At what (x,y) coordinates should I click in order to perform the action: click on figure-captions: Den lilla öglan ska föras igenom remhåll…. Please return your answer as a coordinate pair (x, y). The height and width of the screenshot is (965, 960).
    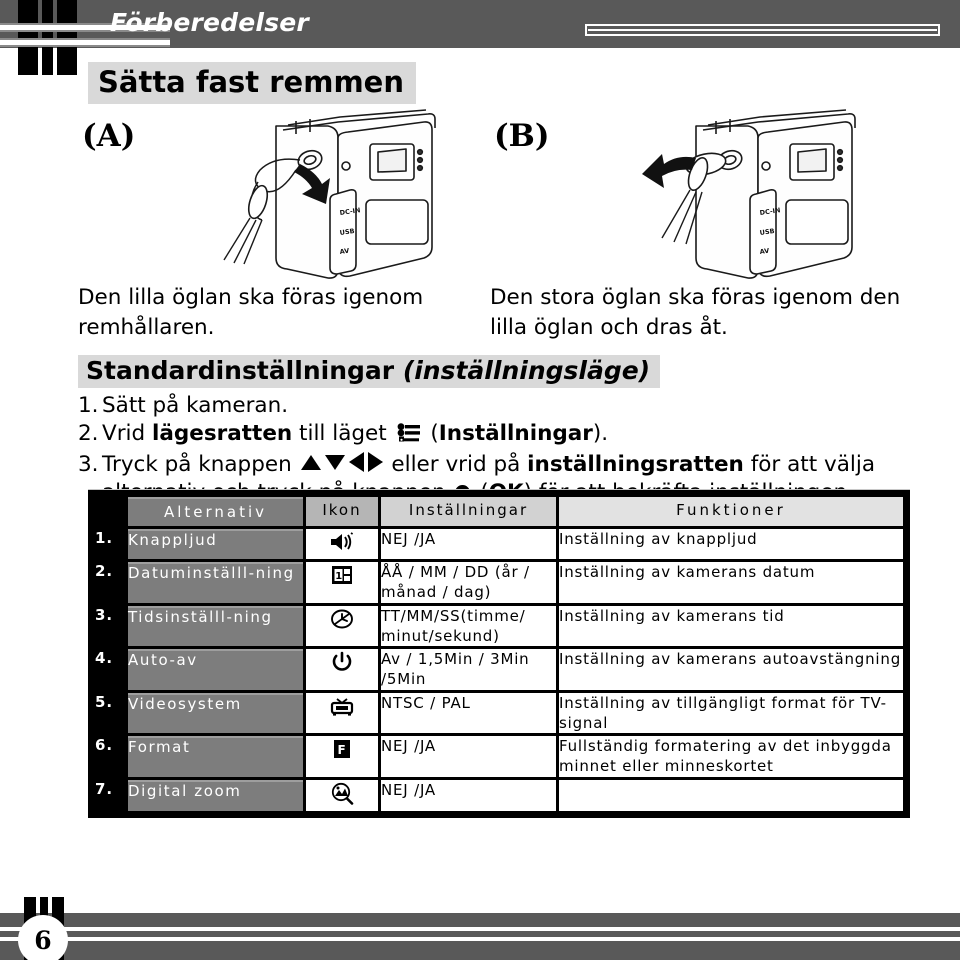
    Looking at the image, I should click on (480, 319).